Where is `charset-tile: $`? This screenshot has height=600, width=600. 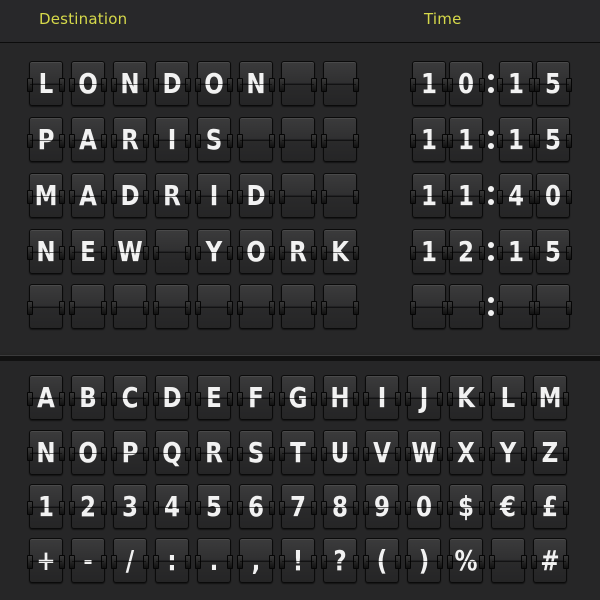
charset-tile: $ is located at coordinates (466, 506).